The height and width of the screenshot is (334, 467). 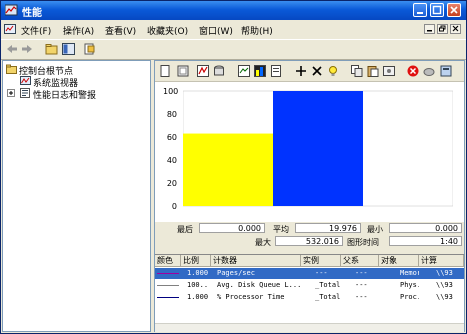 I want to click on clear-display-icon, so click(x=183, y=71).